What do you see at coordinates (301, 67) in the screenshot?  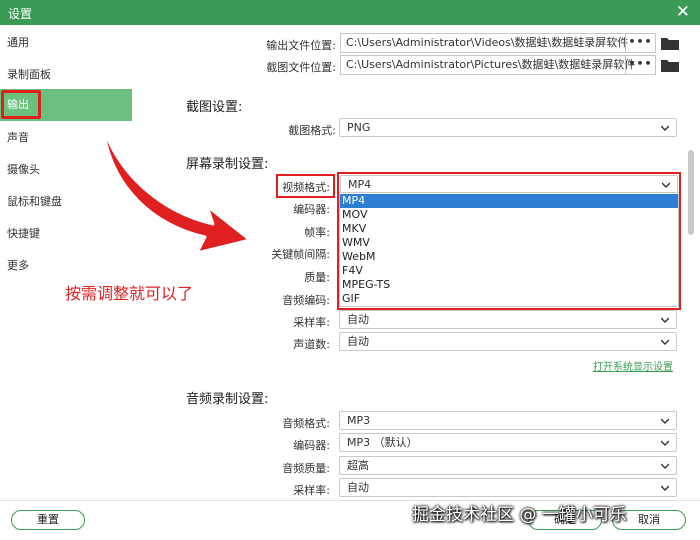 I see `screenshot-output-location-label: 截图文件位置:` at bounding box center [301, 67].